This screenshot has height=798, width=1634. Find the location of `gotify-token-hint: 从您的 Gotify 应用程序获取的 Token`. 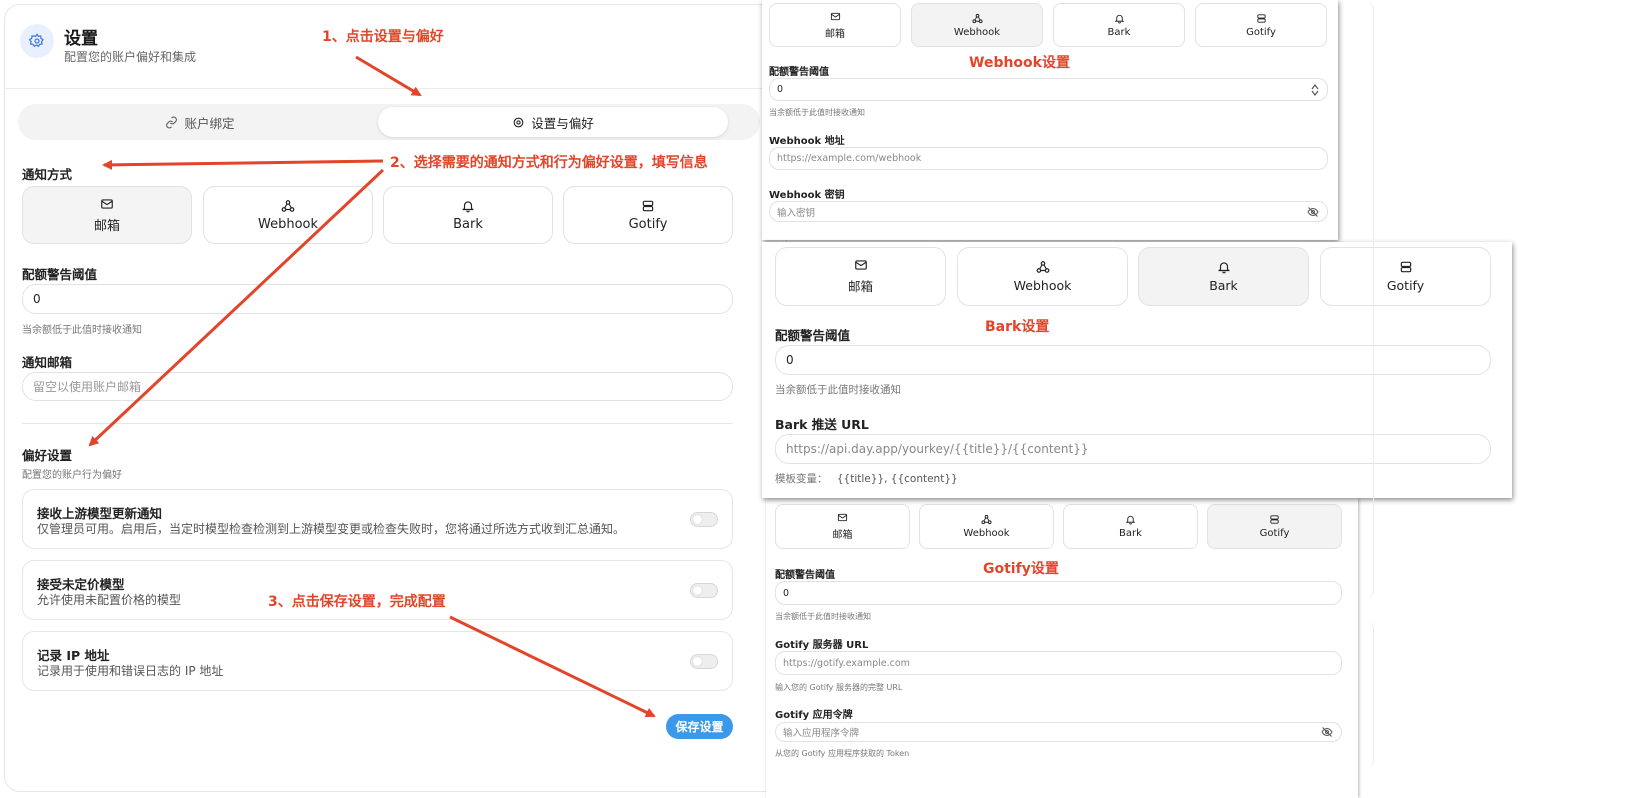

gotify-token-hint: 从您的 Gotify 应用程序获取的 Token is located at coordinates (842, 753).